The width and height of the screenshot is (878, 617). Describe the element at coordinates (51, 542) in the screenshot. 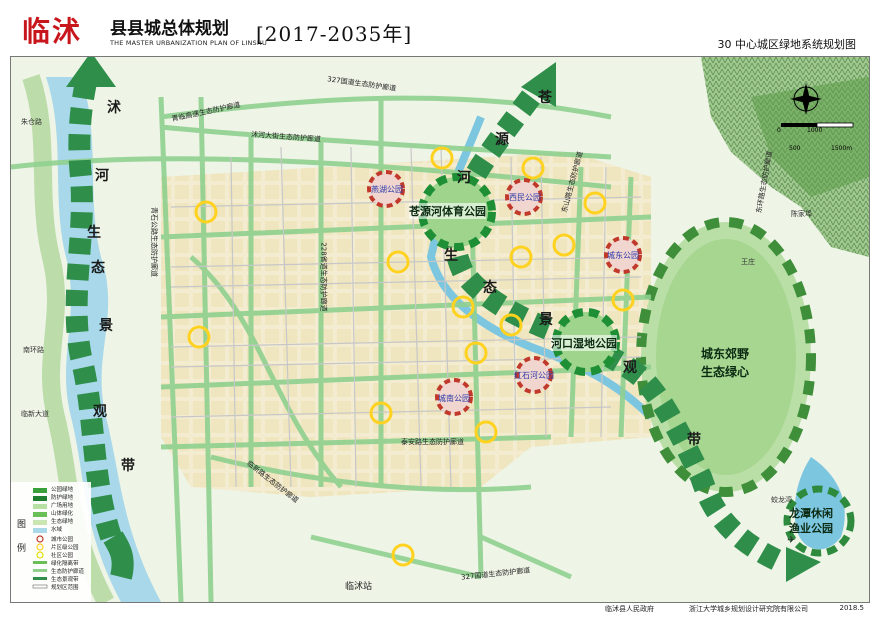

I see `legend-panel` at that location.